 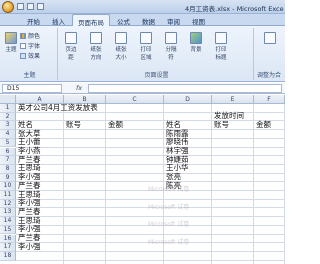 What do you see at coordinates (58, 20) in the screenshot?
I see `tab-insert: 插入` at bounding box center [58, 20].